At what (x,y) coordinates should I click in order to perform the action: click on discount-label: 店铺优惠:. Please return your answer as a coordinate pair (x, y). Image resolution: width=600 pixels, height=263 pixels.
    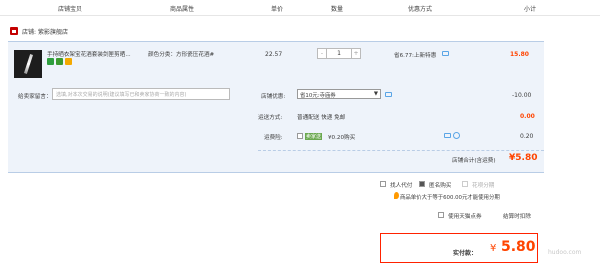
    Looking at the image, I should click on (273, 97).